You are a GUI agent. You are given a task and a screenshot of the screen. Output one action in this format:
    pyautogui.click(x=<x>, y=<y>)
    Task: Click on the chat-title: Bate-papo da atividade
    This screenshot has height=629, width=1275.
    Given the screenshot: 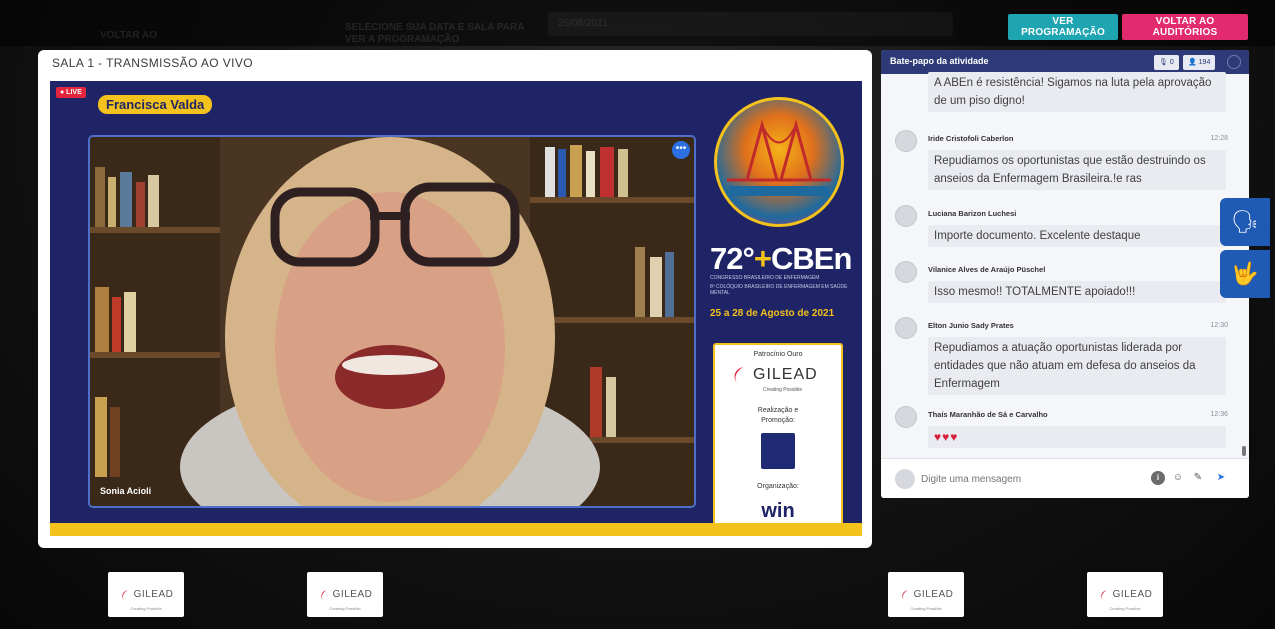 What is the action you would take?
    pyautogui.click(x=939, y=61)
    